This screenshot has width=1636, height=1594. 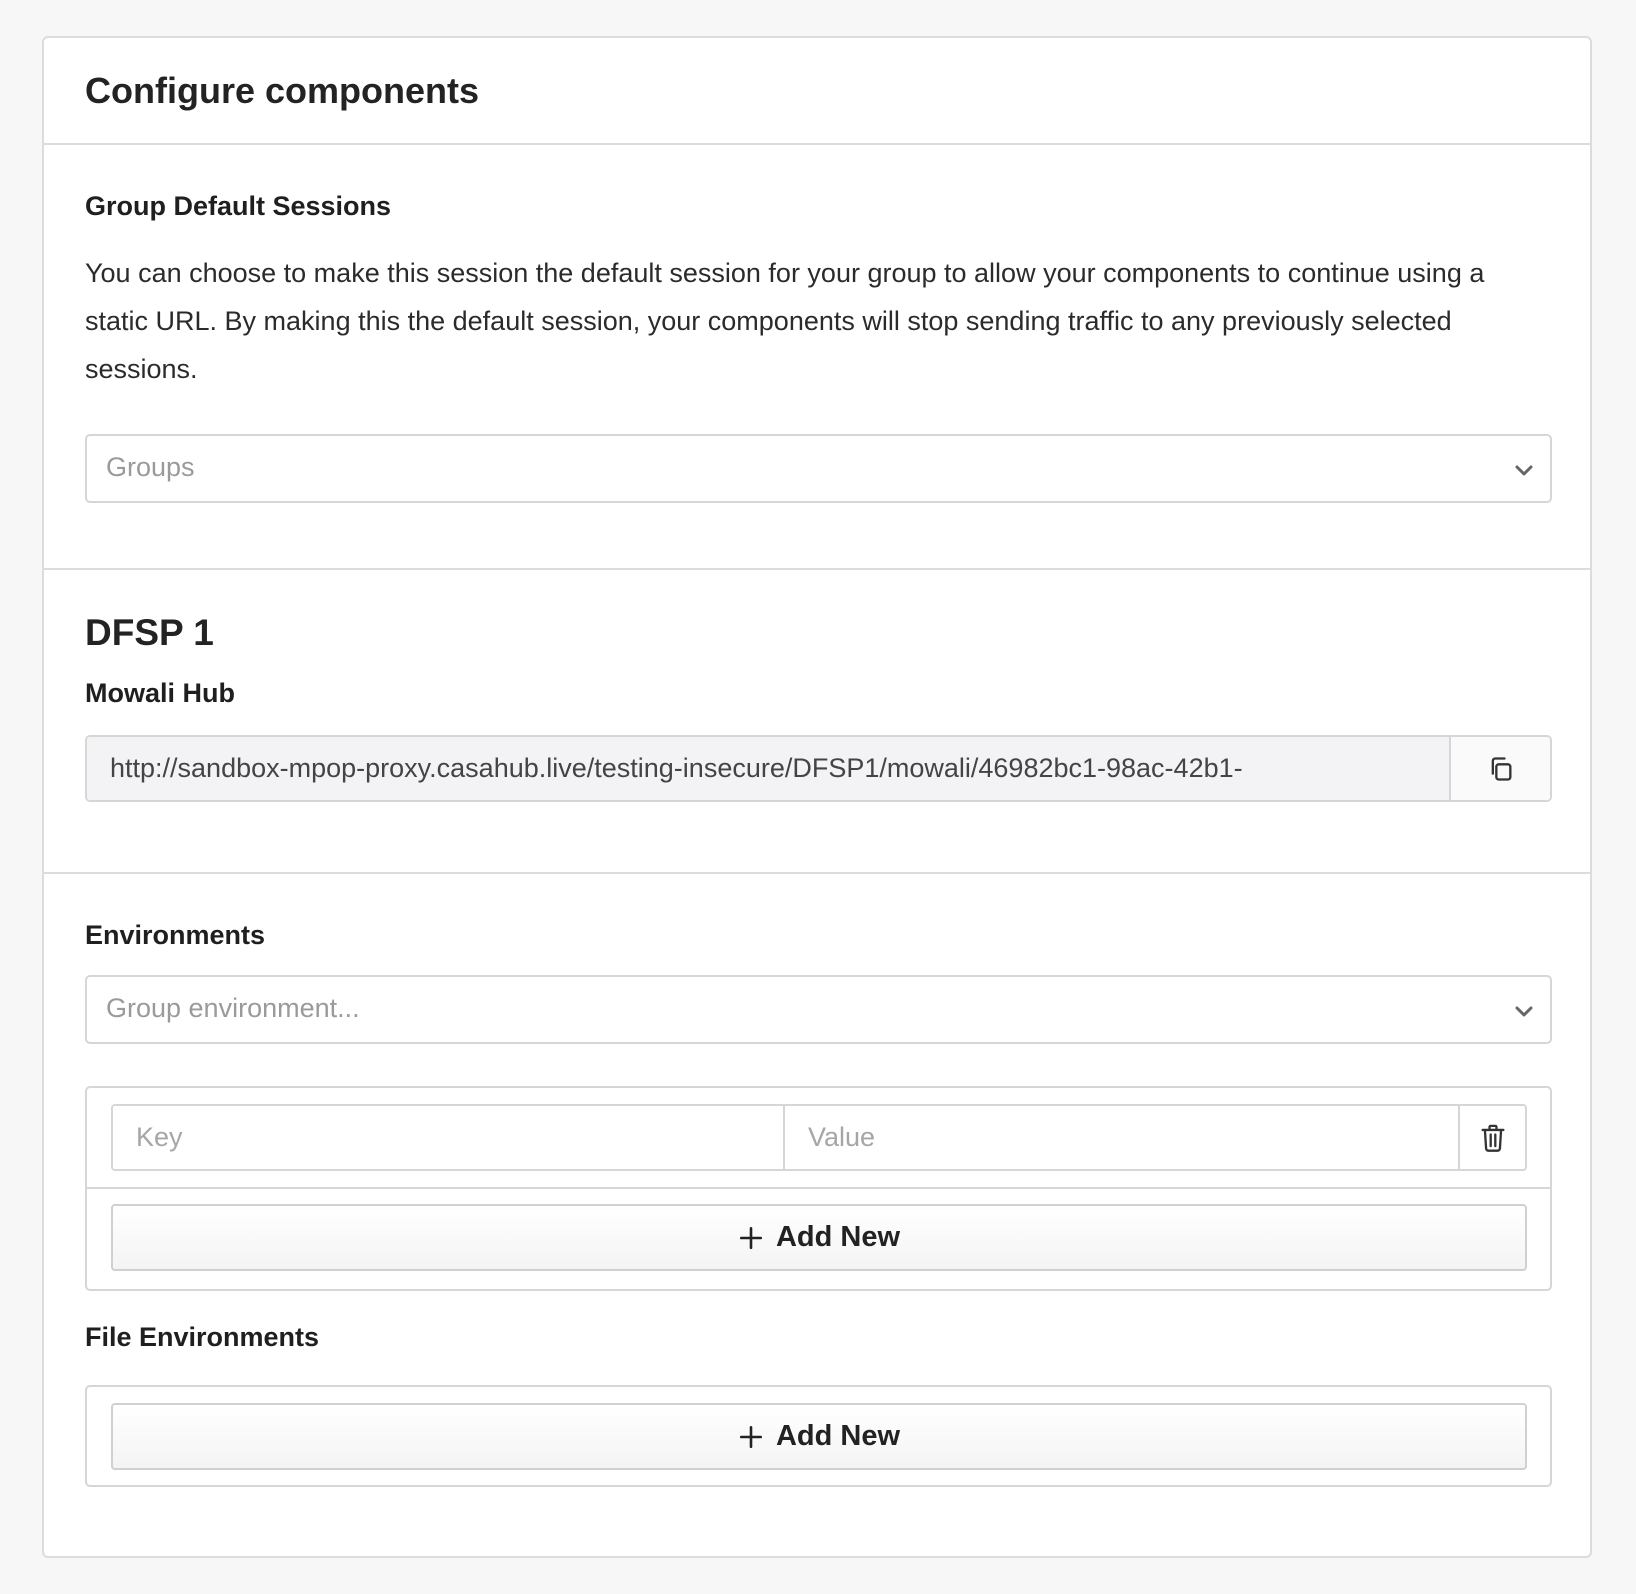 I want to click on copy-url-button, so click(x=1500, y=768).